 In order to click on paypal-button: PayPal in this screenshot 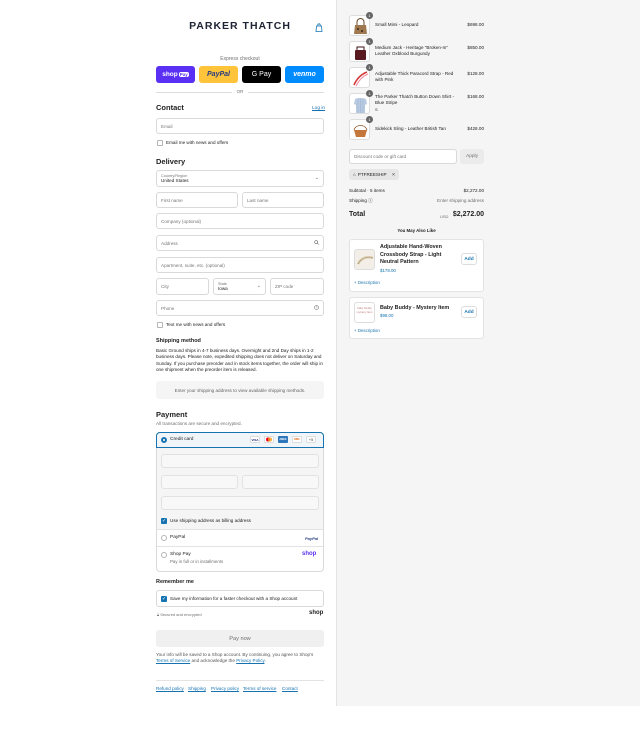, I will do `click(218, 74)`.